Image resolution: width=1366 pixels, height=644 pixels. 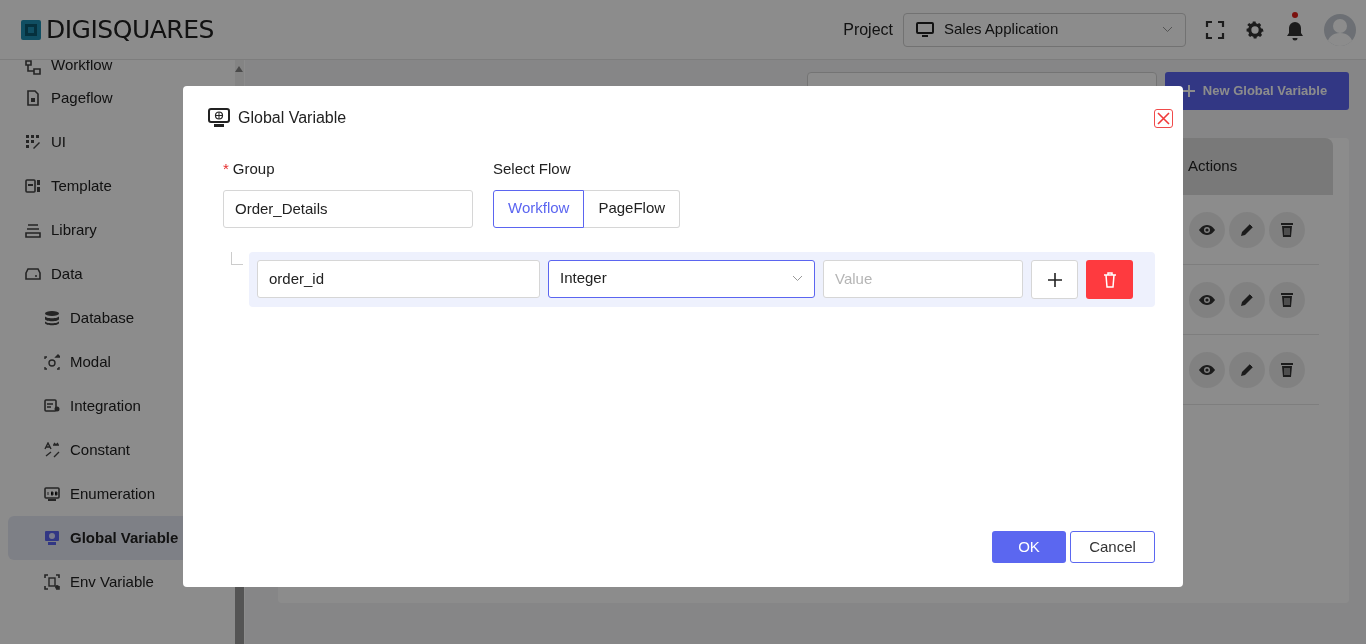 I want to click on new-global-variable-button: New Global Variable, so click(x=1257, y=91).